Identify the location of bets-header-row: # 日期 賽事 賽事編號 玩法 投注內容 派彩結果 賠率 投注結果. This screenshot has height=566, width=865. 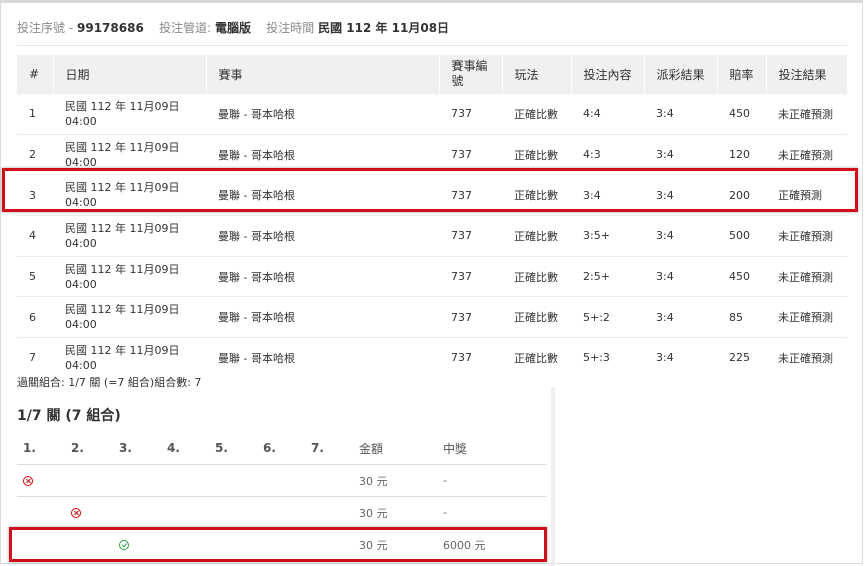
(432, 74).